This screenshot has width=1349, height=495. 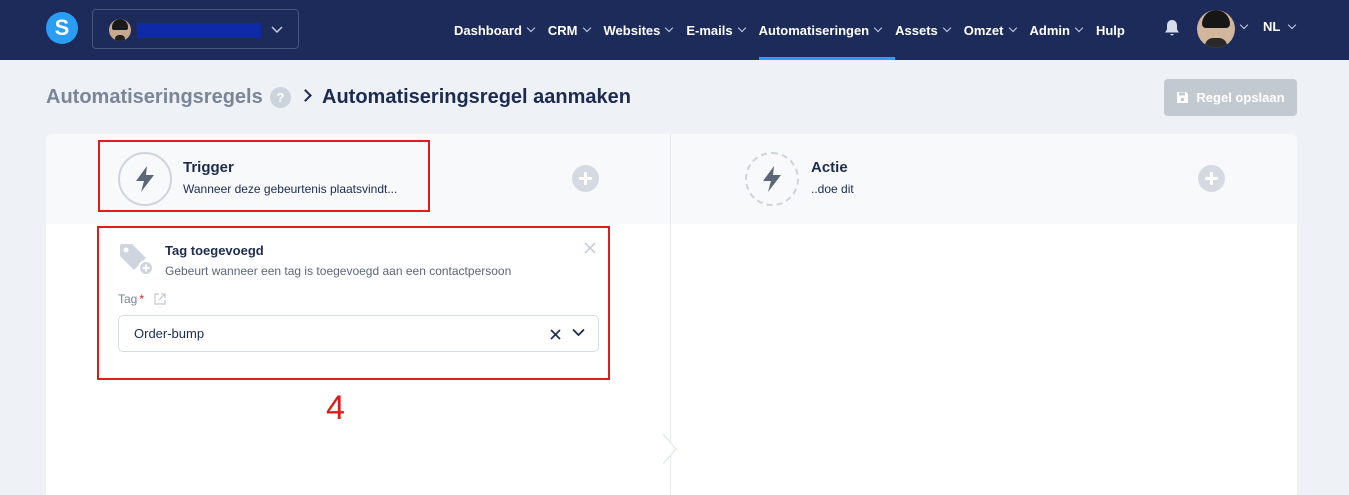 I want to click on nav-item-automatiseringen: Automatiseringen, so click(x=826, y=30).